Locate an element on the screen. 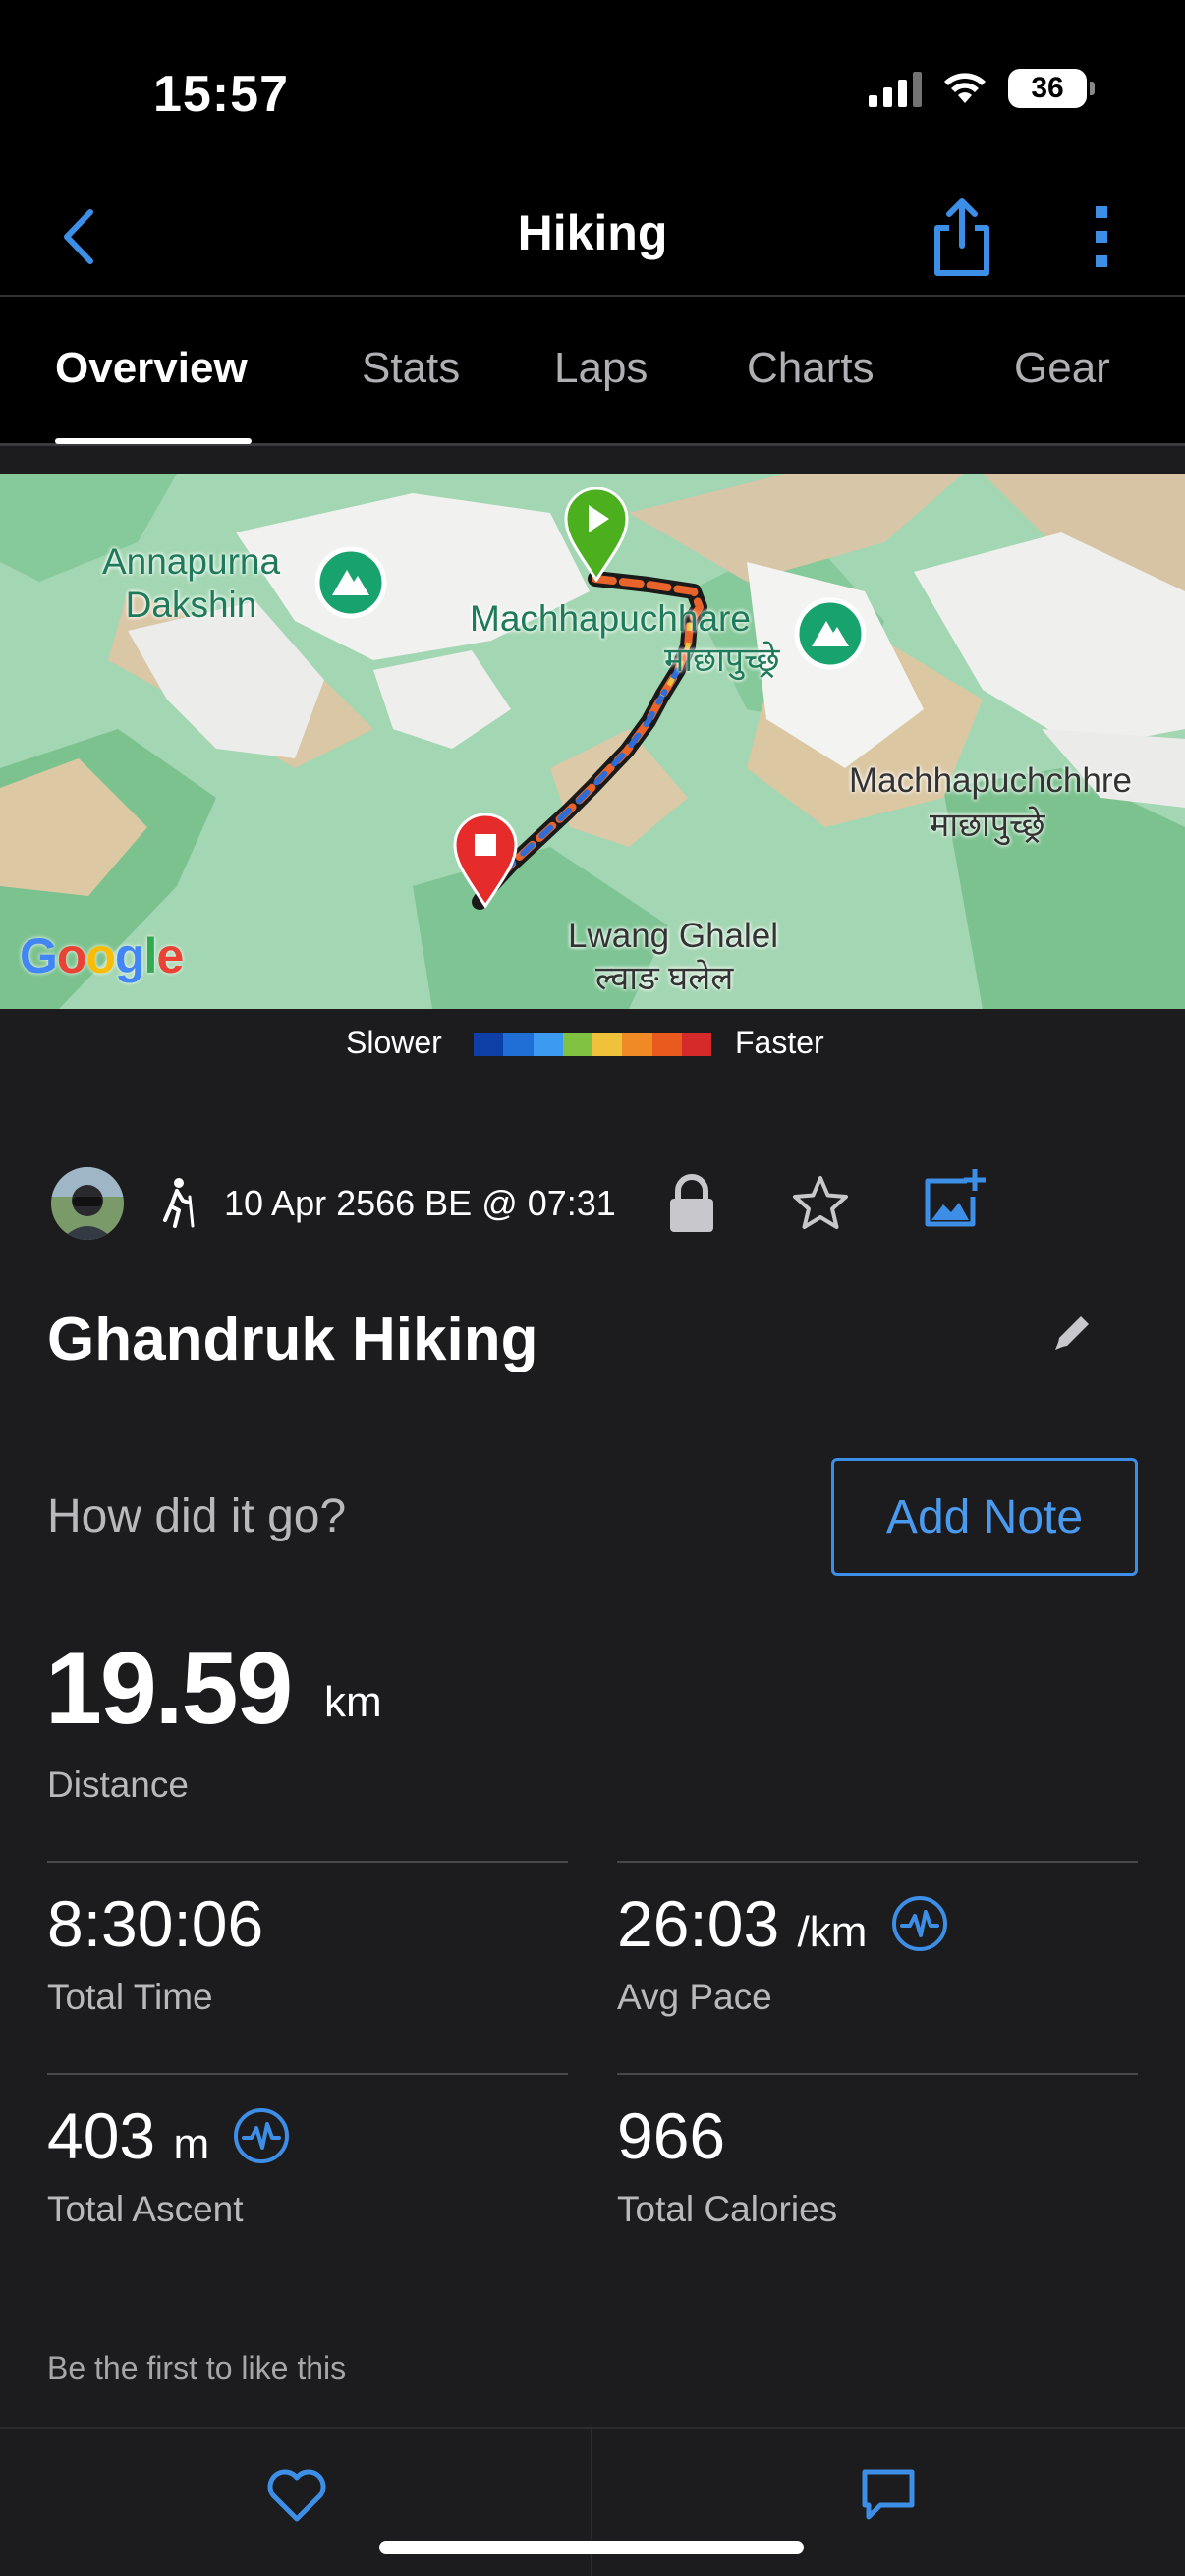 This screenshot has height=2576, width=1185. activity-title: Ghandruk Hiking is located at coordinates (292, 1339).